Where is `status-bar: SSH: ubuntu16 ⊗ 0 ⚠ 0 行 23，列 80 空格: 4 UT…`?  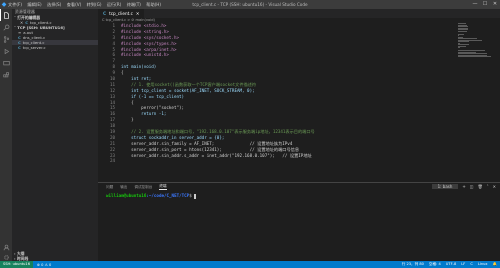 status-bar: SSH: ubuntu16 ⊗ 0 ⚠ 0 行 23，列 80 空格: 4 UT… is located at coordinates (250, 264).